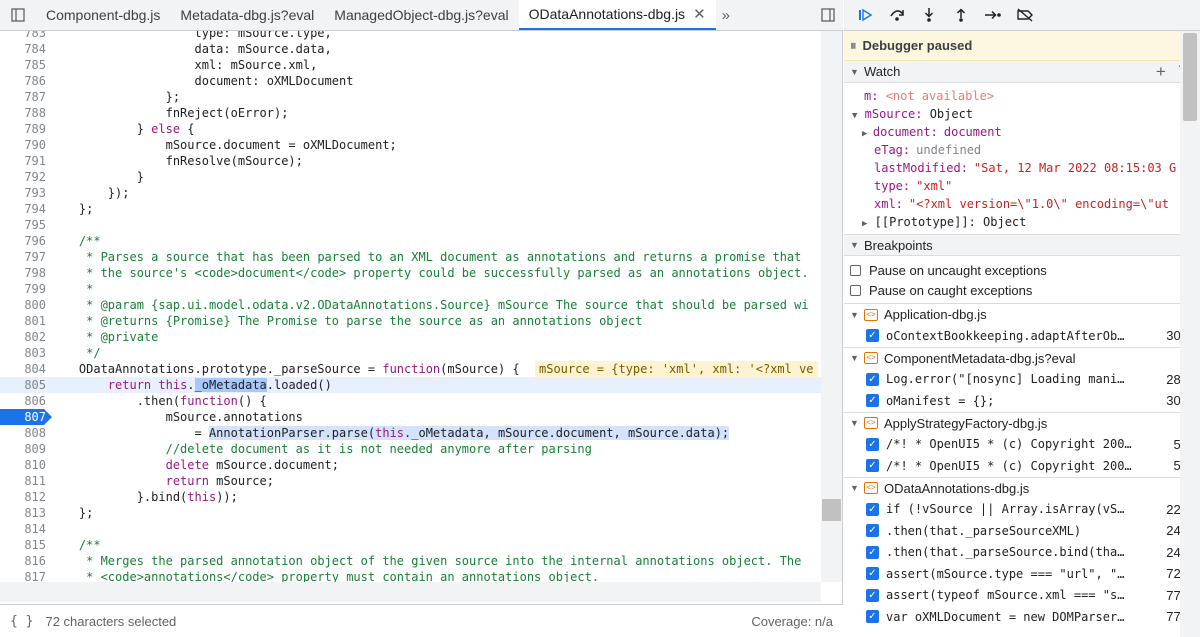  Describe the element at coordinates (23, 401) in the screenshot. I see `line-number: 806` at that location.